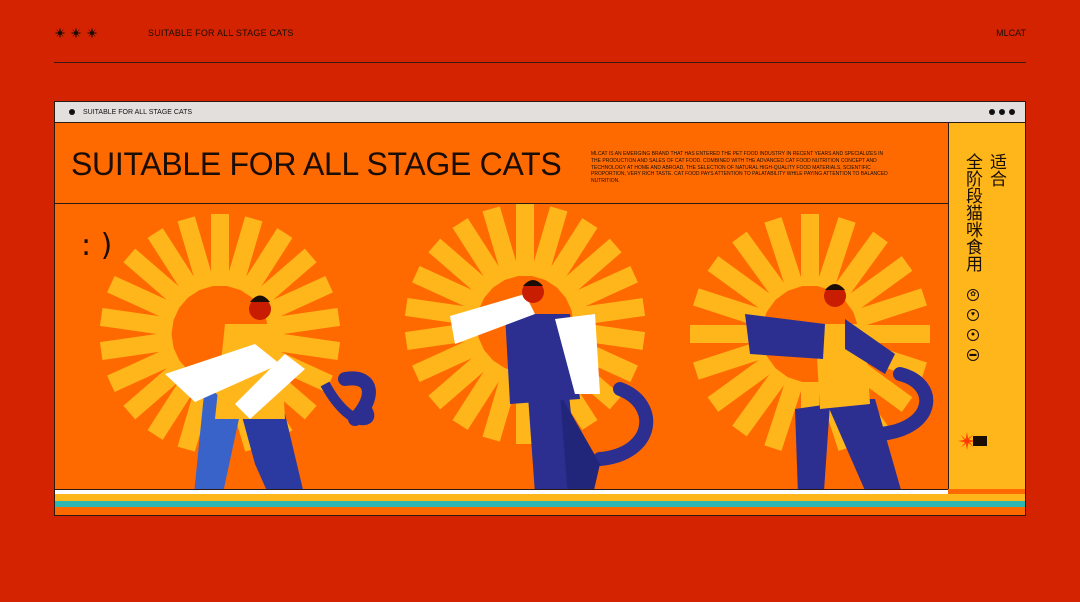 The width and height of the screenshot is (1080, 602). Describe the element at coordinates (973, 355) in the screenshot. I see `bone-icon: ▬` at that location.